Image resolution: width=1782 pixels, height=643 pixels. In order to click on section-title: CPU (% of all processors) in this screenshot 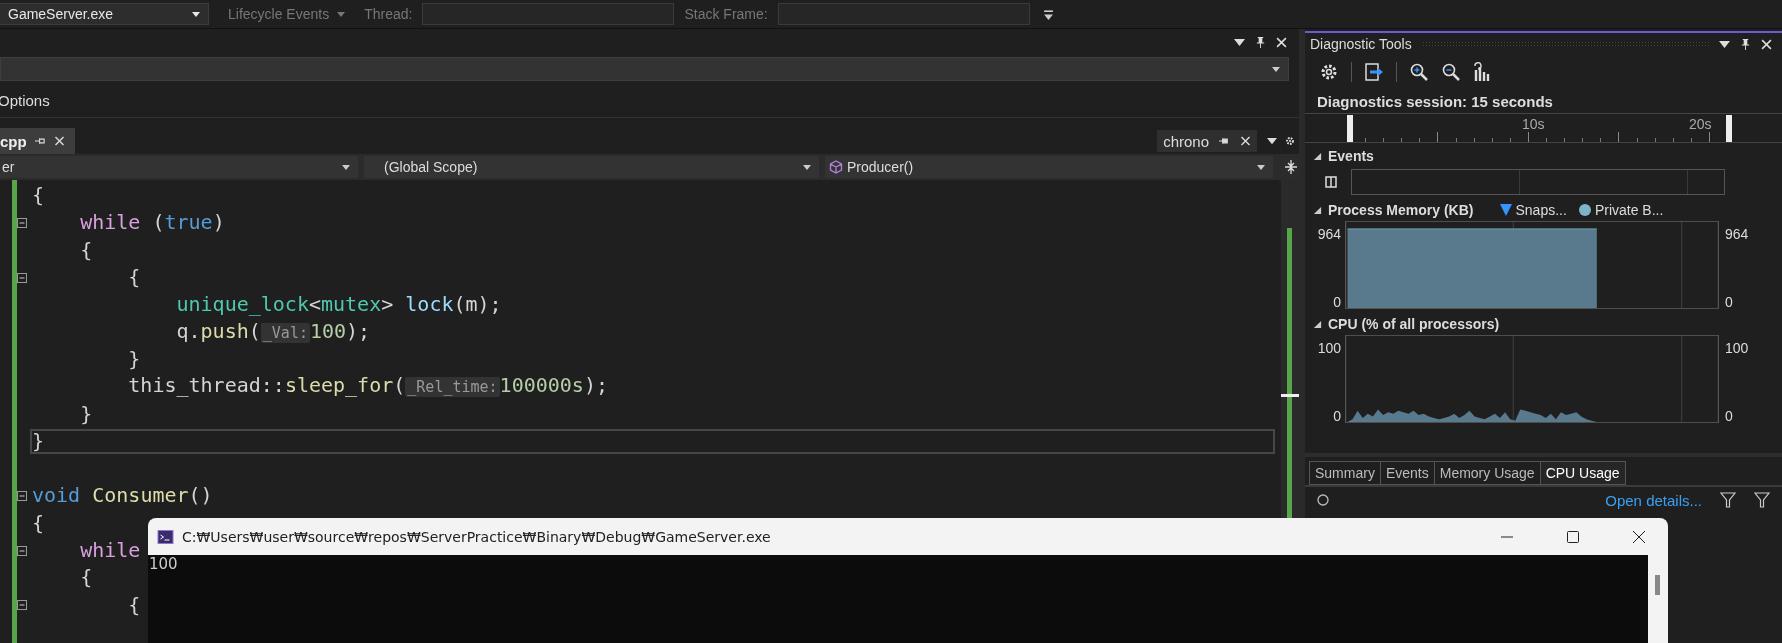, I will do `click(1414, 324)`.